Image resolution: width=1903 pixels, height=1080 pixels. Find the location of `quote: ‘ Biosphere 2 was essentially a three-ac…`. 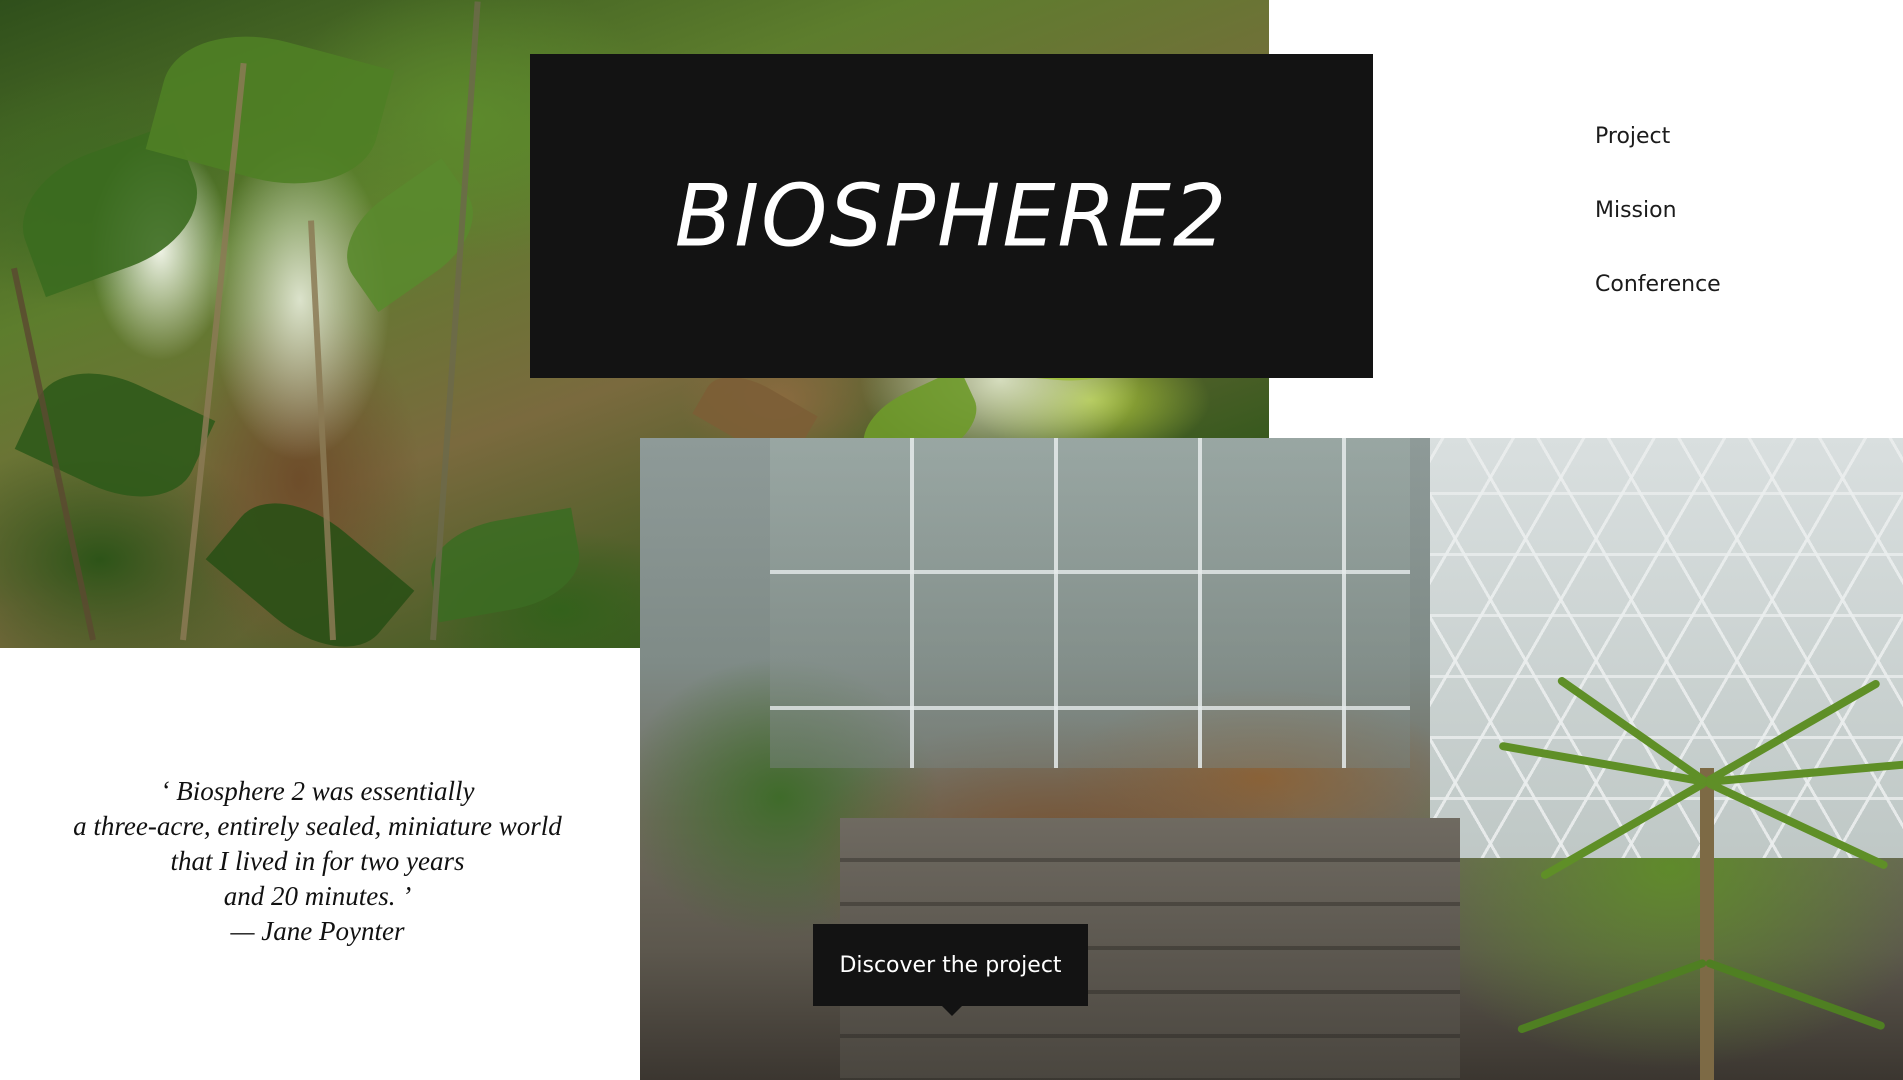

quote: ‘ Biosphere 2 was essentially a three-ac… is located at coordinates (317, 861).